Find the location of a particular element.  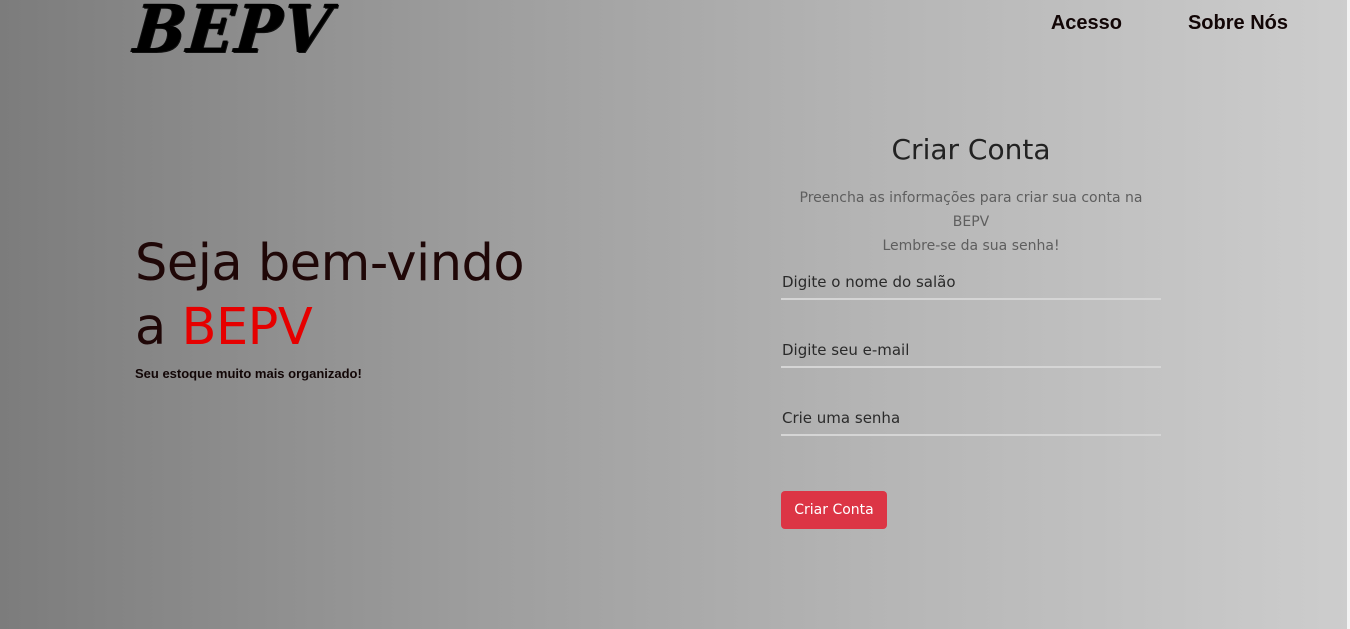

logo: BEPV is located at coordinates (233, 34).